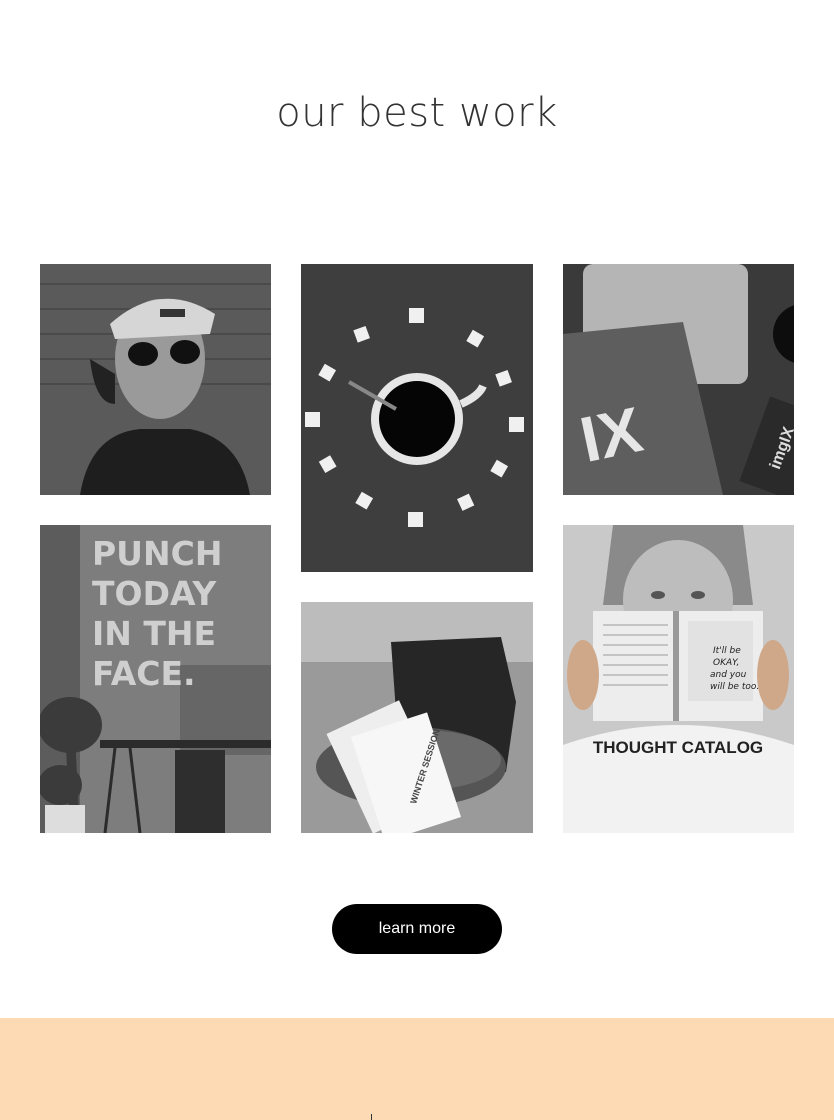 This screenshot has height=1120, width=834. I want to click on gallery-photo-cards: WINTER SESSION, so click(417, 717).